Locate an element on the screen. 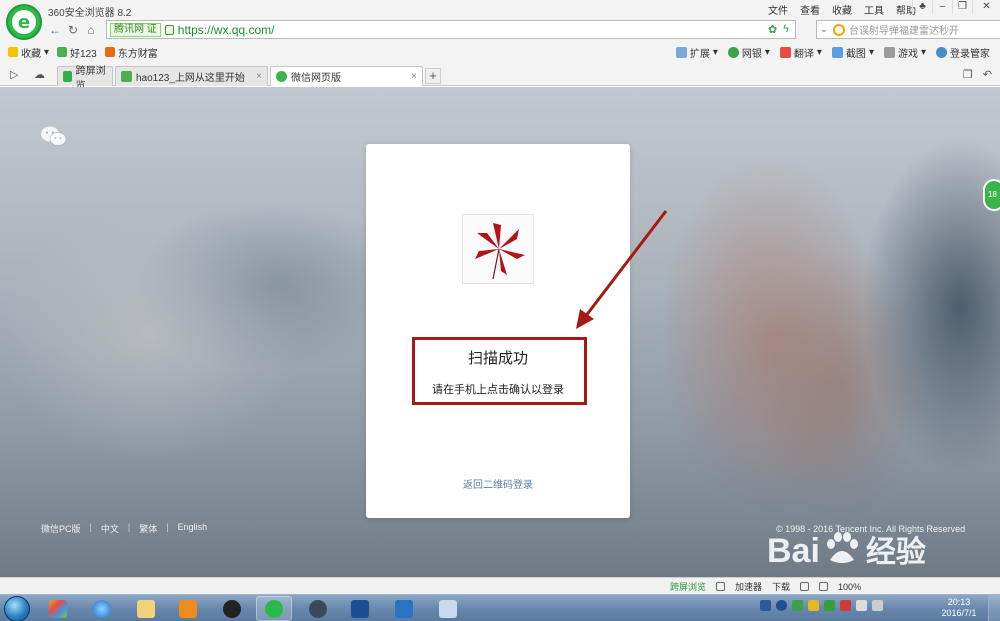  taskbar-clock: 20:13 2016/7/1 is located at coordinates (959, 608).